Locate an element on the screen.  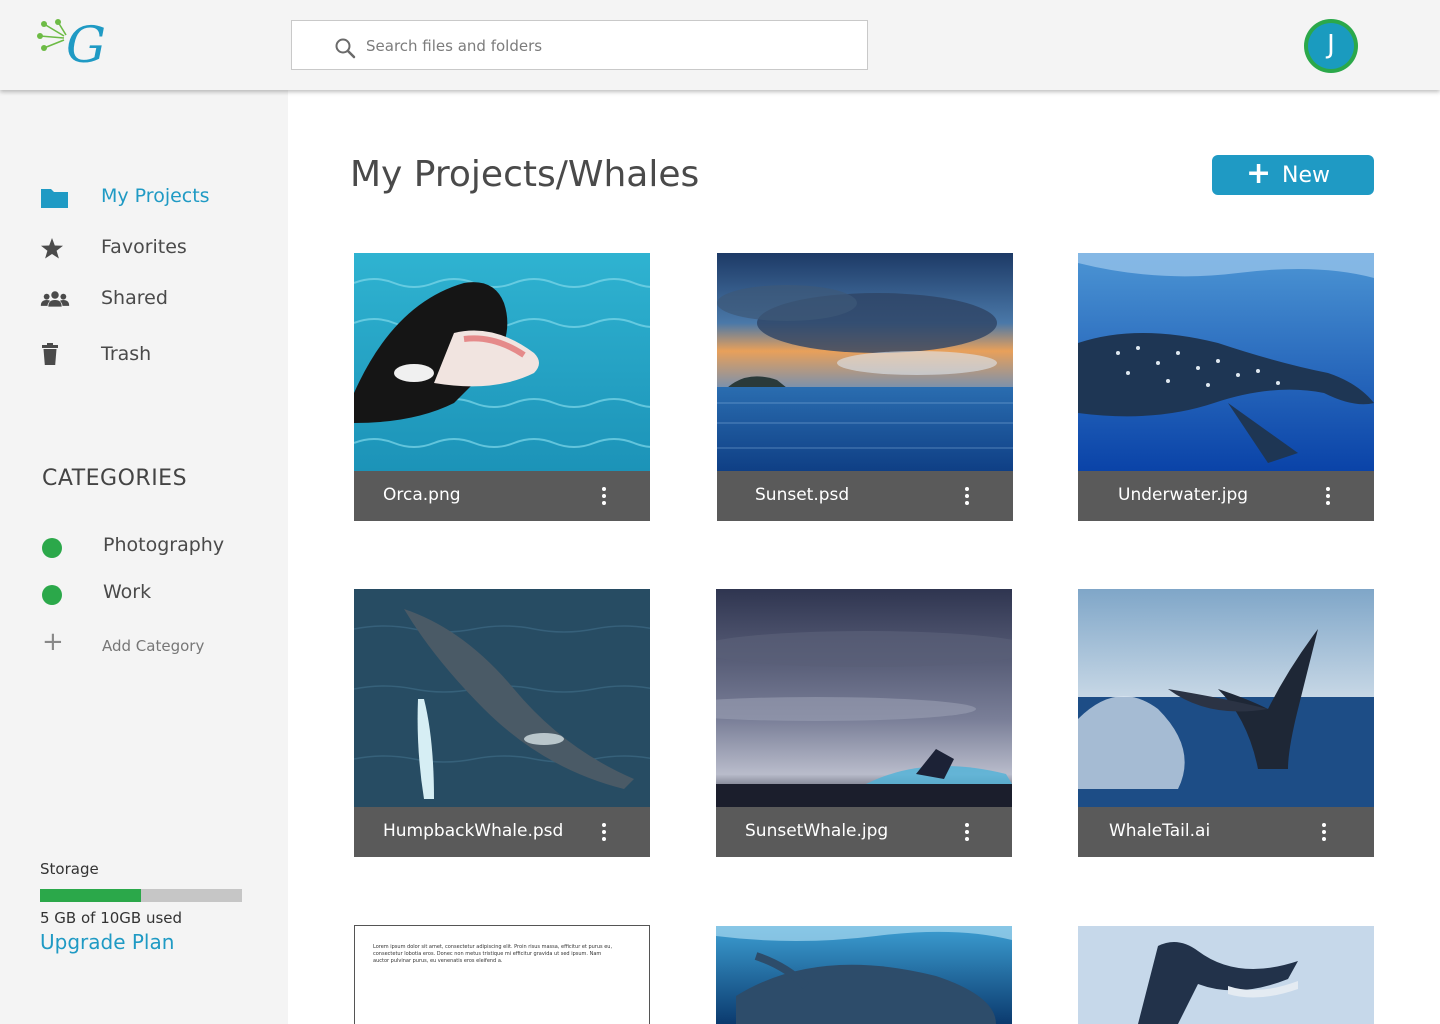
new-button-label: New is located at coordinates (1306, 175).